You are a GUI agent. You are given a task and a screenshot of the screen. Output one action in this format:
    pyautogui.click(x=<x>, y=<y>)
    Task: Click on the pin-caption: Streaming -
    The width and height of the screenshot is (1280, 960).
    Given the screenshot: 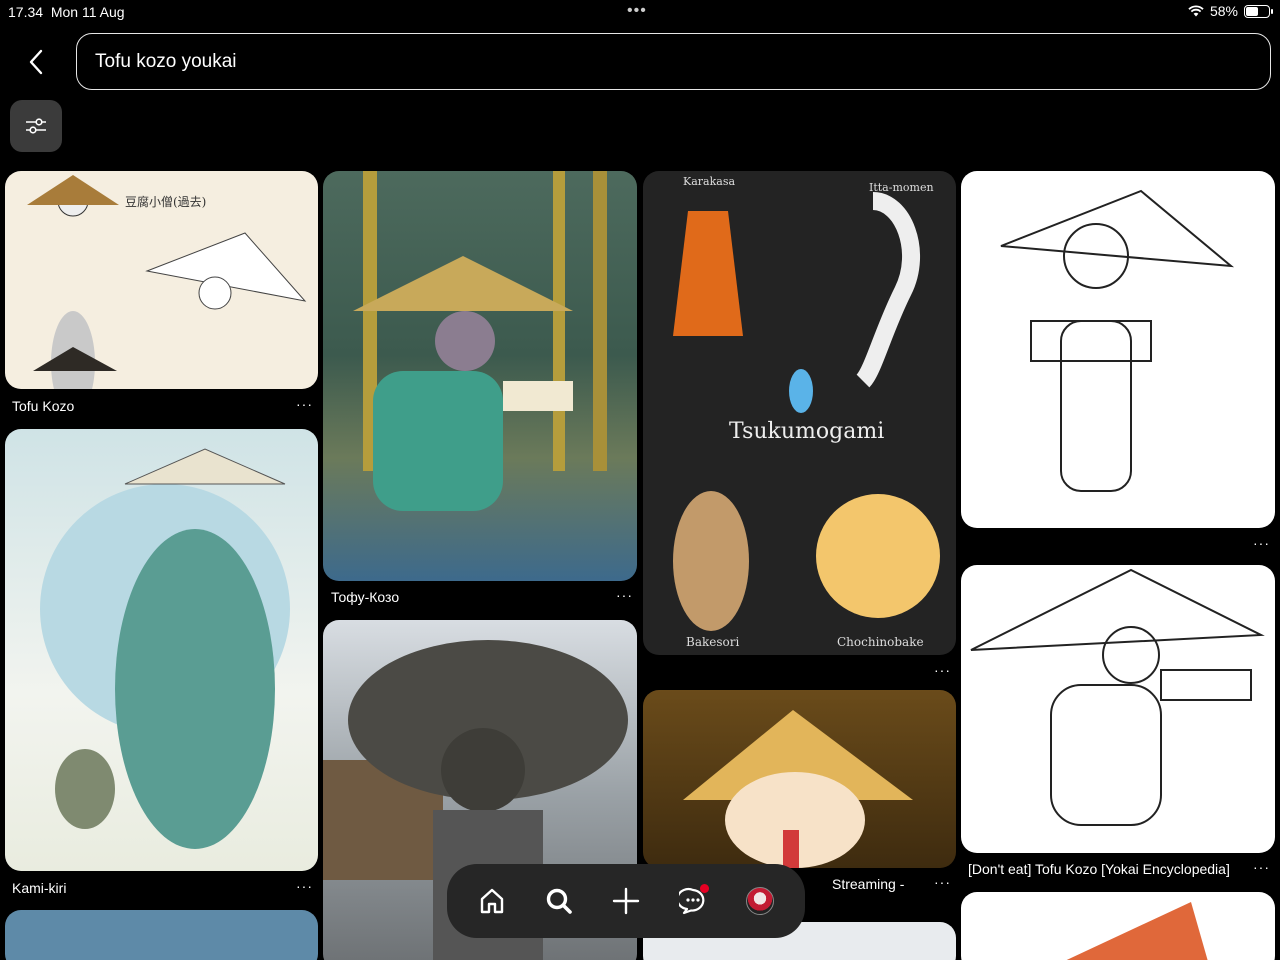 What is the action you would take?
    pyautogui.click(x=868, y=884)
    